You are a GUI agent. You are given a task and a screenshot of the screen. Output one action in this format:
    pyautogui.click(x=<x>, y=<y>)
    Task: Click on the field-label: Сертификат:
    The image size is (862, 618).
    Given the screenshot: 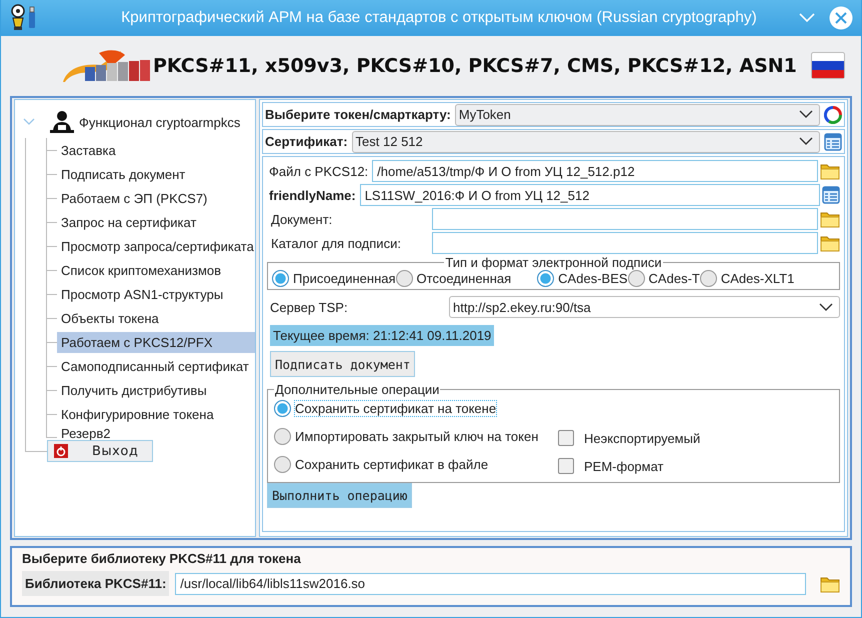 What is the action you would take?
    pyautogui.click(x=306, y=141)
    